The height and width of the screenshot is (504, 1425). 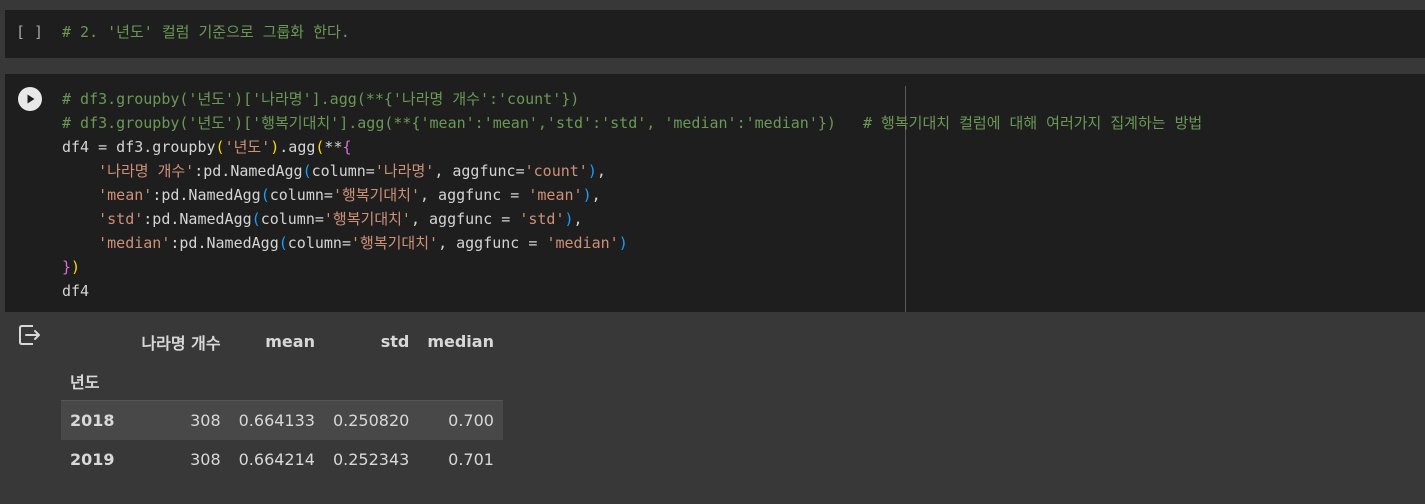 What do you see at coordinates (712, 5) in the screenshot?
I see `top-border` at bounding box center [712, 5].